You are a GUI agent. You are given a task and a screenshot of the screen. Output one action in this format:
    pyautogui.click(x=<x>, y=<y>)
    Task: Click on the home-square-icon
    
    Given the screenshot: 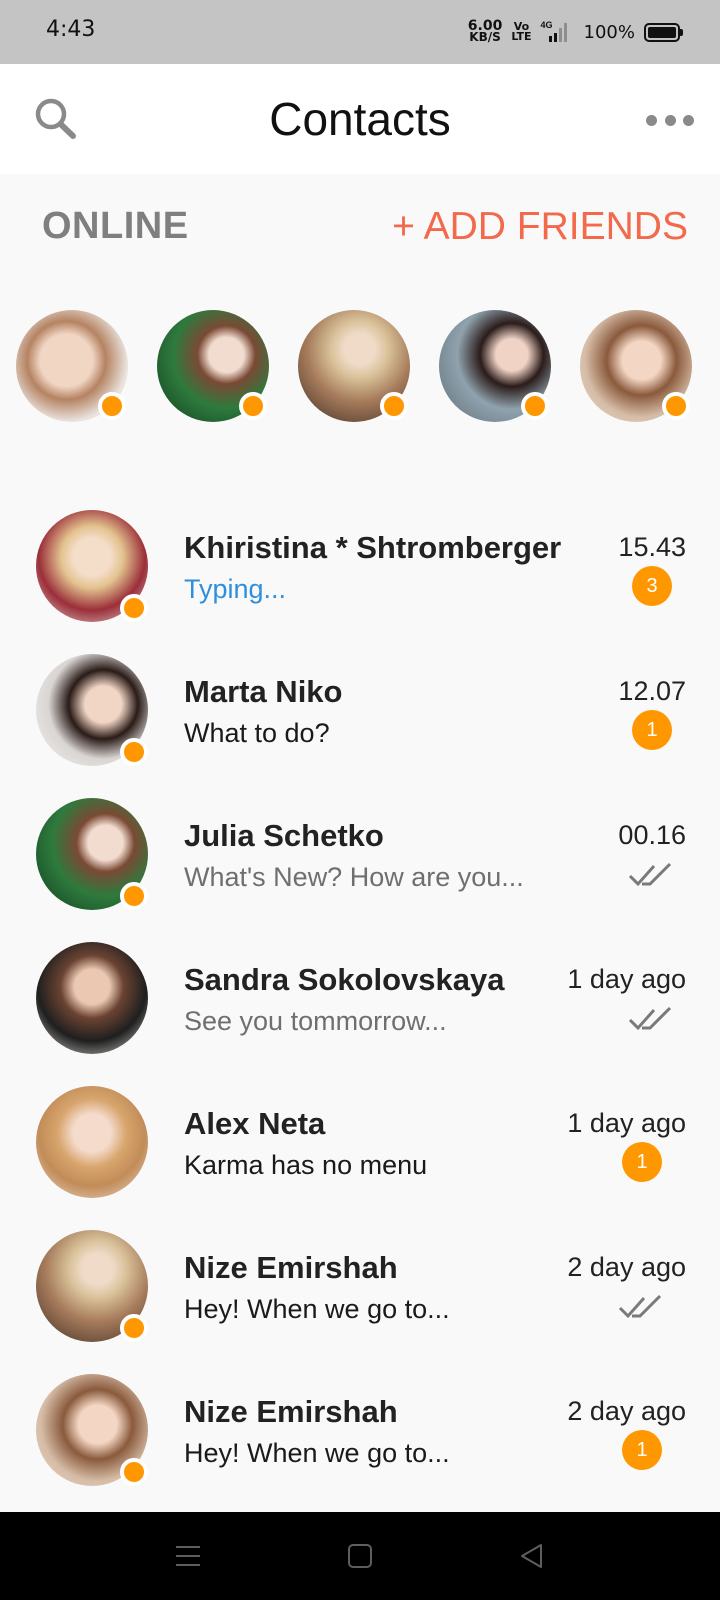 What is the action you would take?
    pyautogui.click(x=360, y=1556)
    